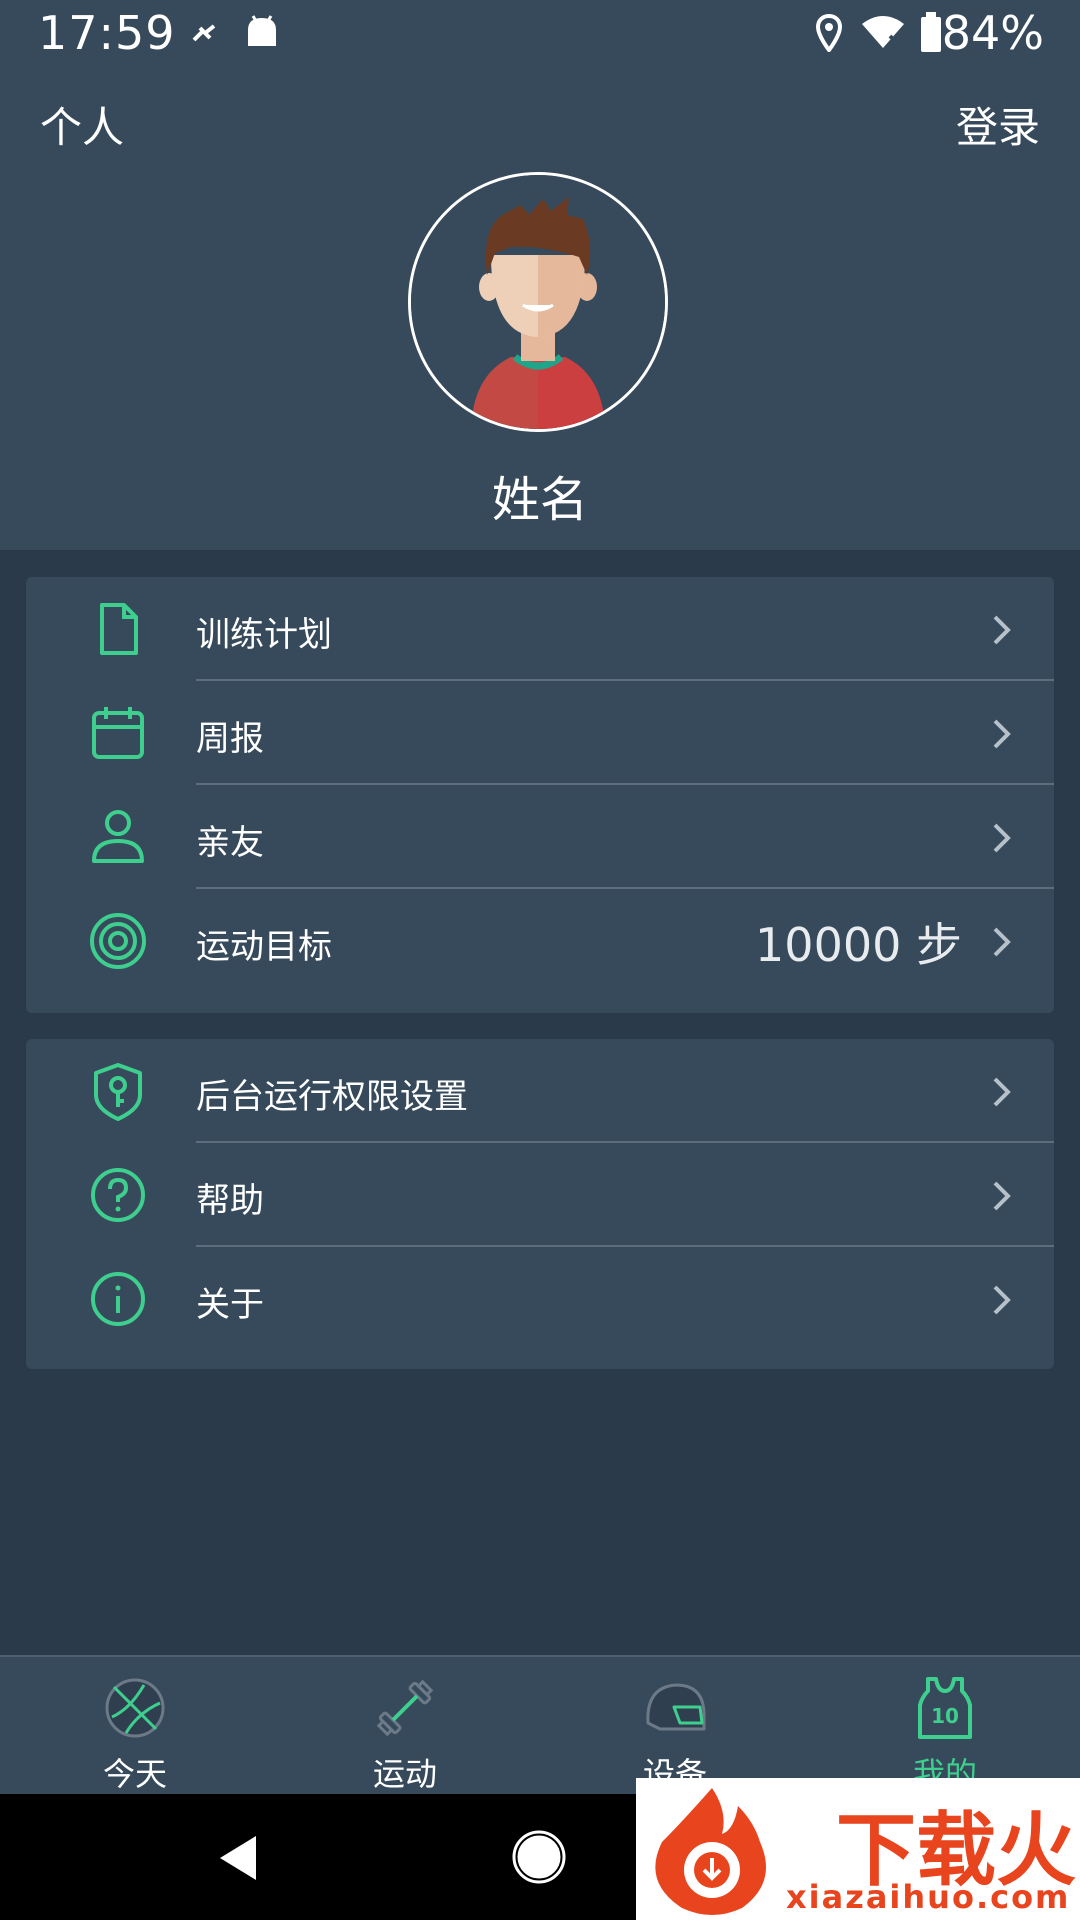  Describe the element at coordinates (858, 945) in the screenshot. I see `step-goal-value: 10000 步` at that location.